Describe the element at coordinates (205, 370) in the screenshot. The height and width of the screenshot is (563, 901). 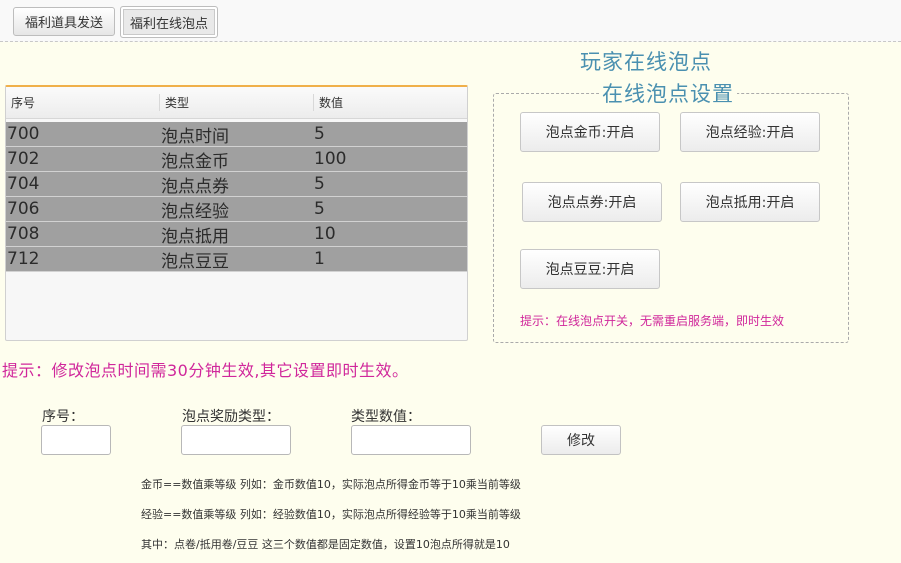
I see `main-hint: 提示：修改泡点时间需30分钟生效,其它设置即时生效。` at that location.